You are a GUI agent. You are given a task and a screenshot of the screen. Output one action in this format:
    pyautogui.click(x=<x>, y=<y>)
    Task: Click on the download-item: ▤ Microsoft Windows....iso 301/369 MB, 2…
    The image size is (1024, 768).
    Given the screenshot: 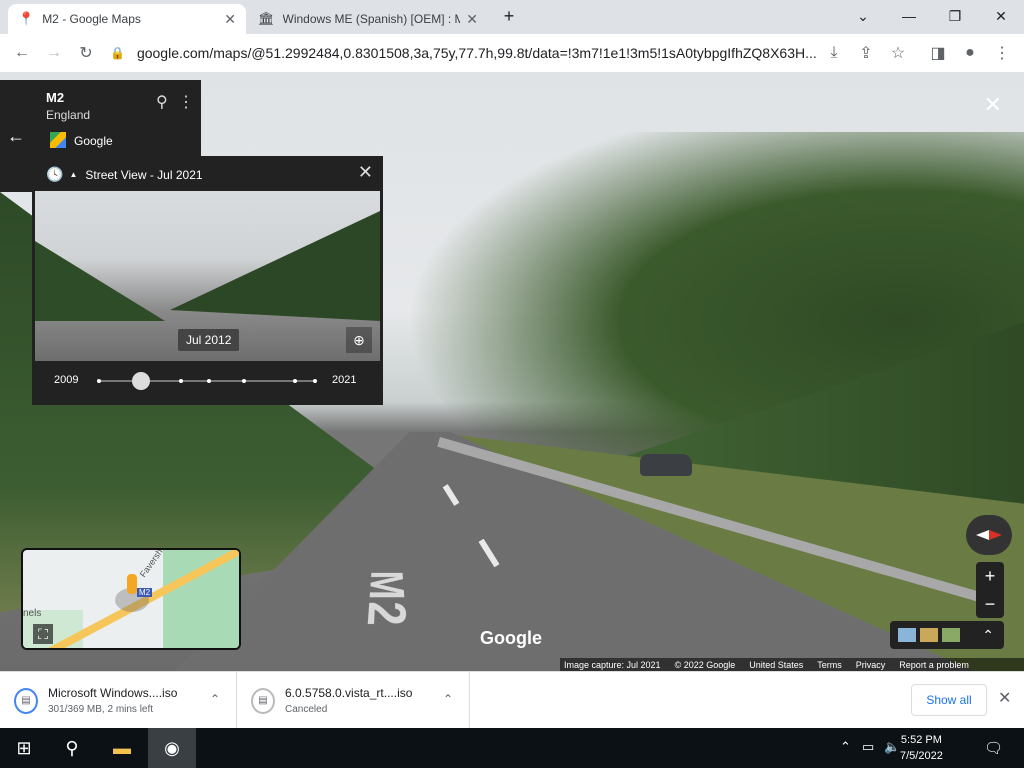 What is the action you would take?
    pyautogui.click(x=118, y=700)
    